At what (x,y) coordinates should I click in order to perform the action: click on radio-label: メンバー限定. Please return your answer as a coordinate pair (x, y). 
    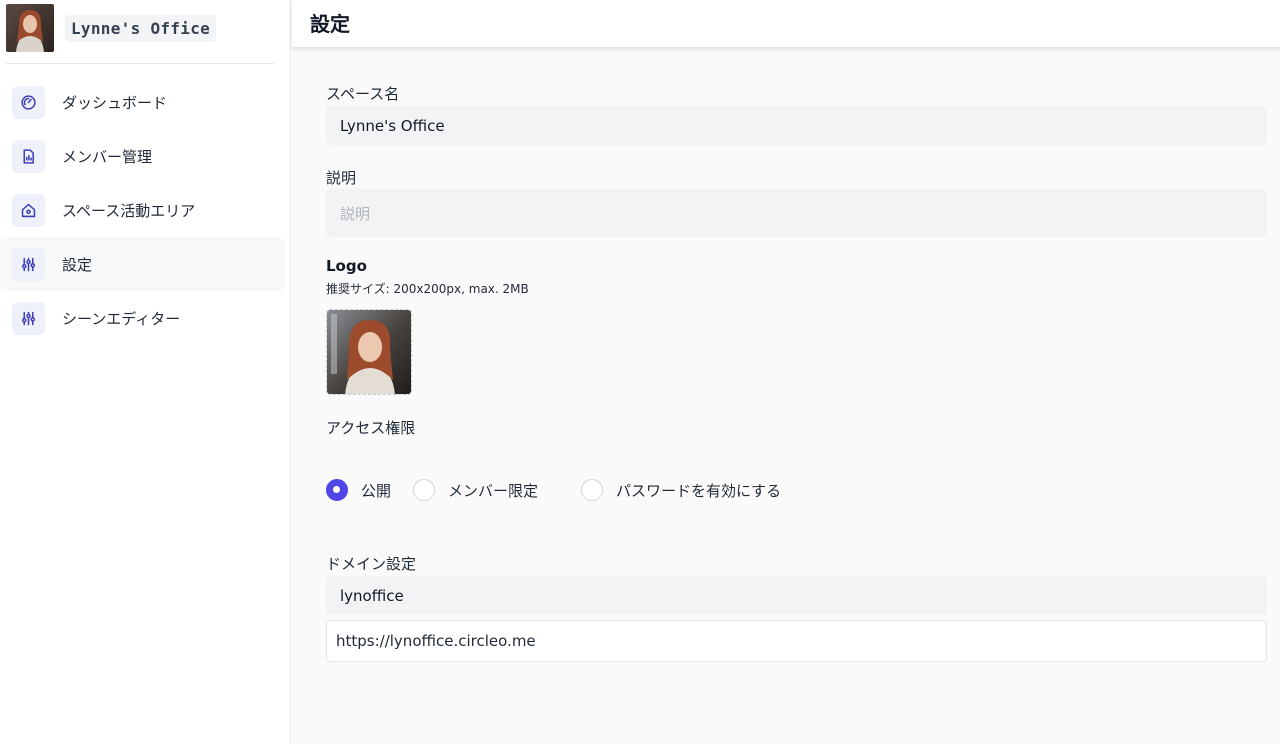
    Looking at the image, I should click on (493, 490).